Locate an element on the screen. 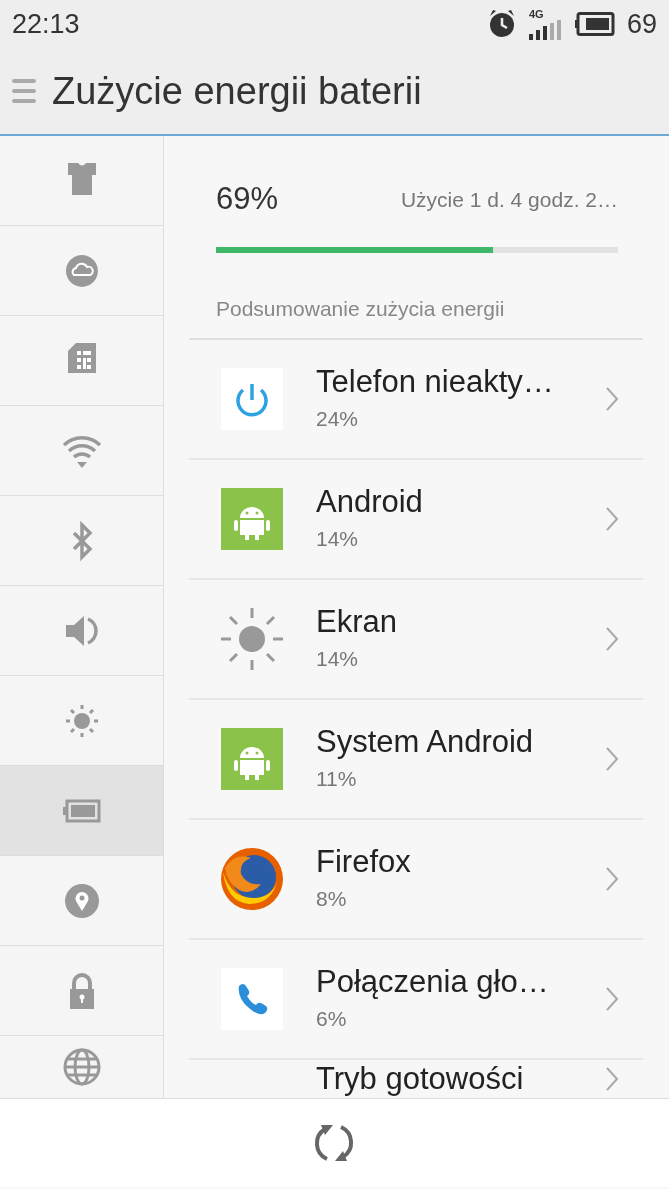 This screenshot has width=669, height=1189. app-percent: 11% is located at coordinates (337, 779).